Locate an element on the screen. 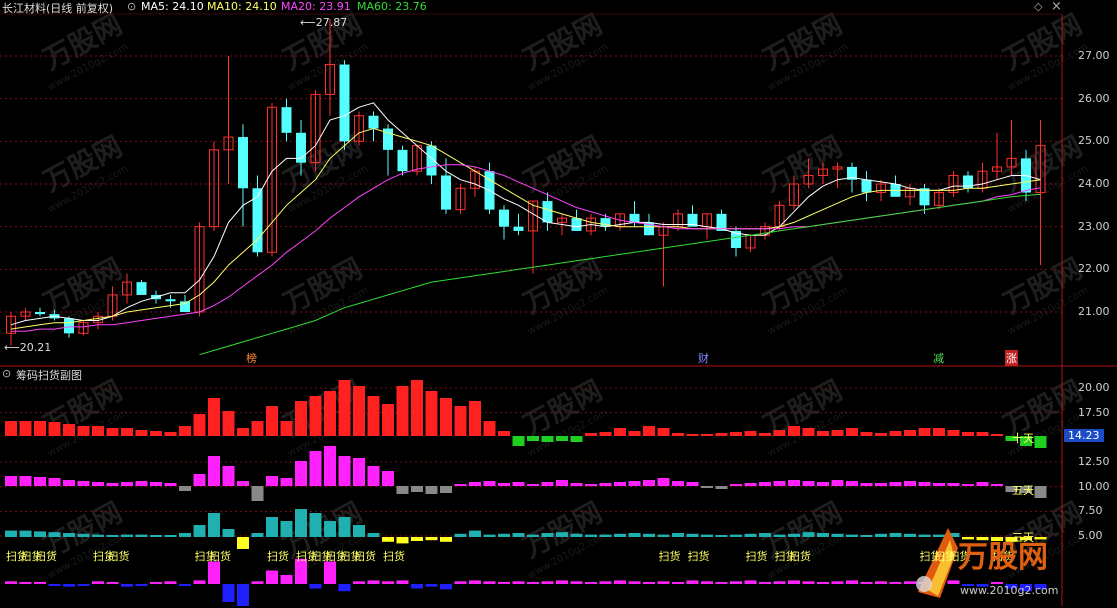 This screenshot has height=608, width=1117. event-tag-bang: 榜 is located at coordinates (251, 358).